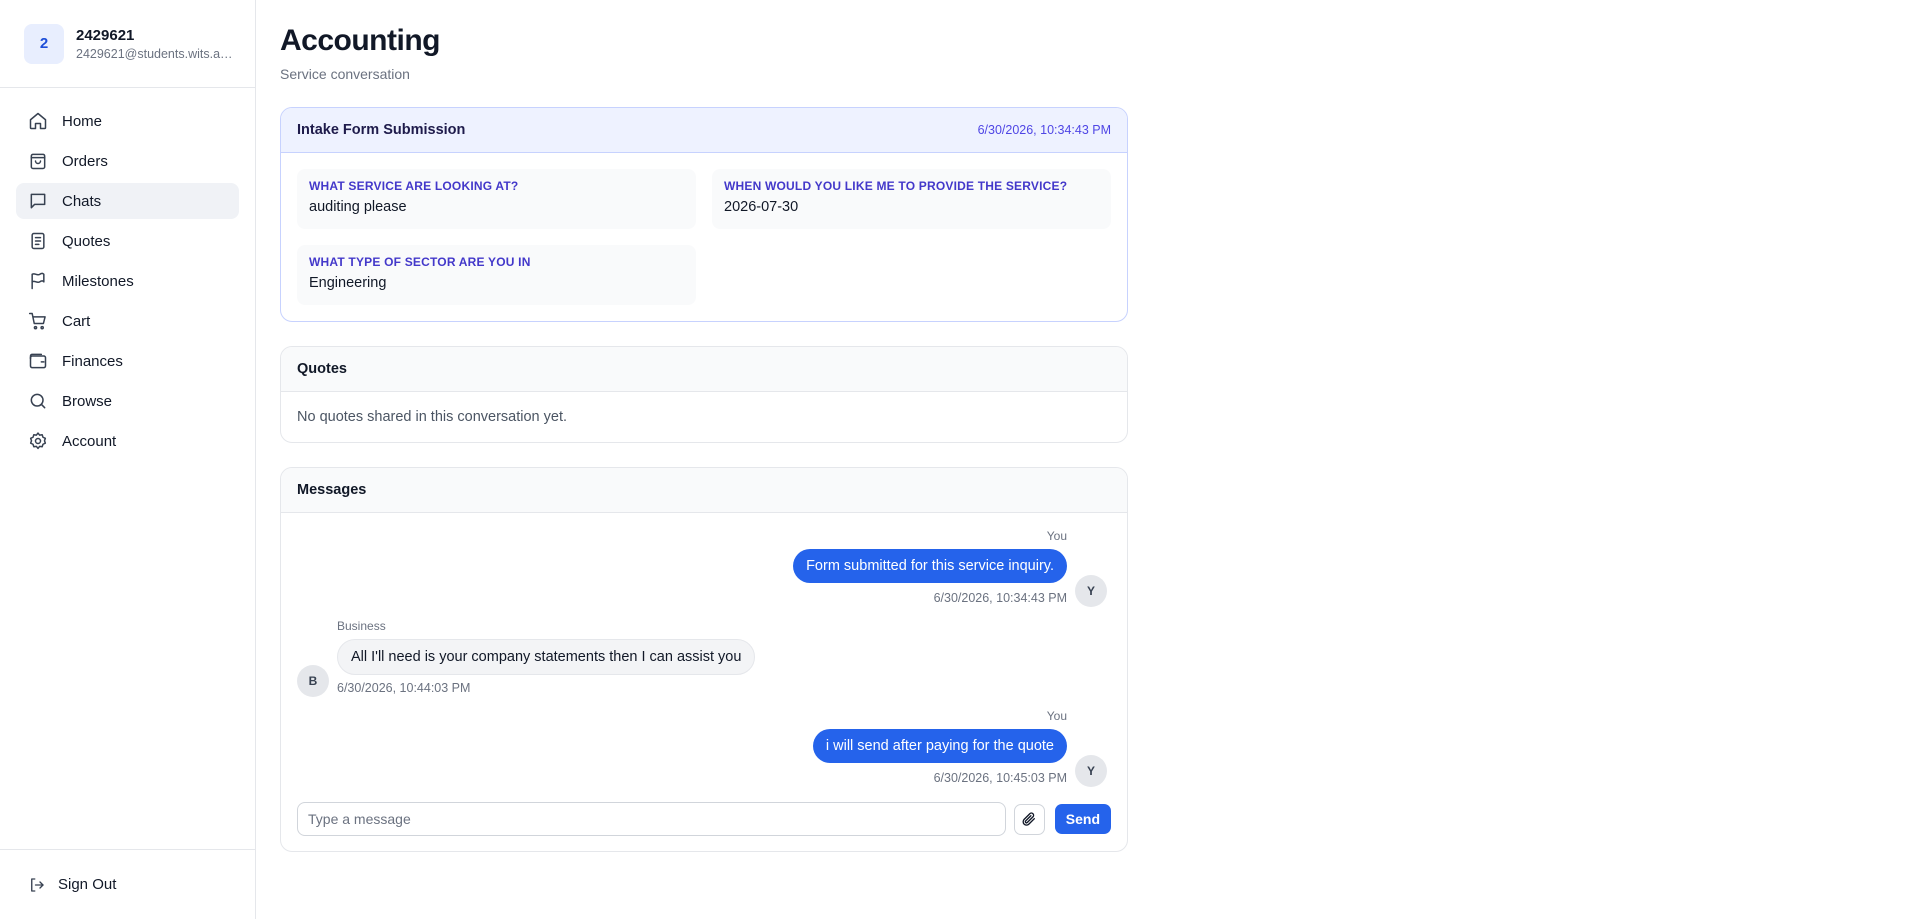  Describe the element at coordinates (89, 441) in the screenshot. I see `sidebar-item-label: Account` at that location.